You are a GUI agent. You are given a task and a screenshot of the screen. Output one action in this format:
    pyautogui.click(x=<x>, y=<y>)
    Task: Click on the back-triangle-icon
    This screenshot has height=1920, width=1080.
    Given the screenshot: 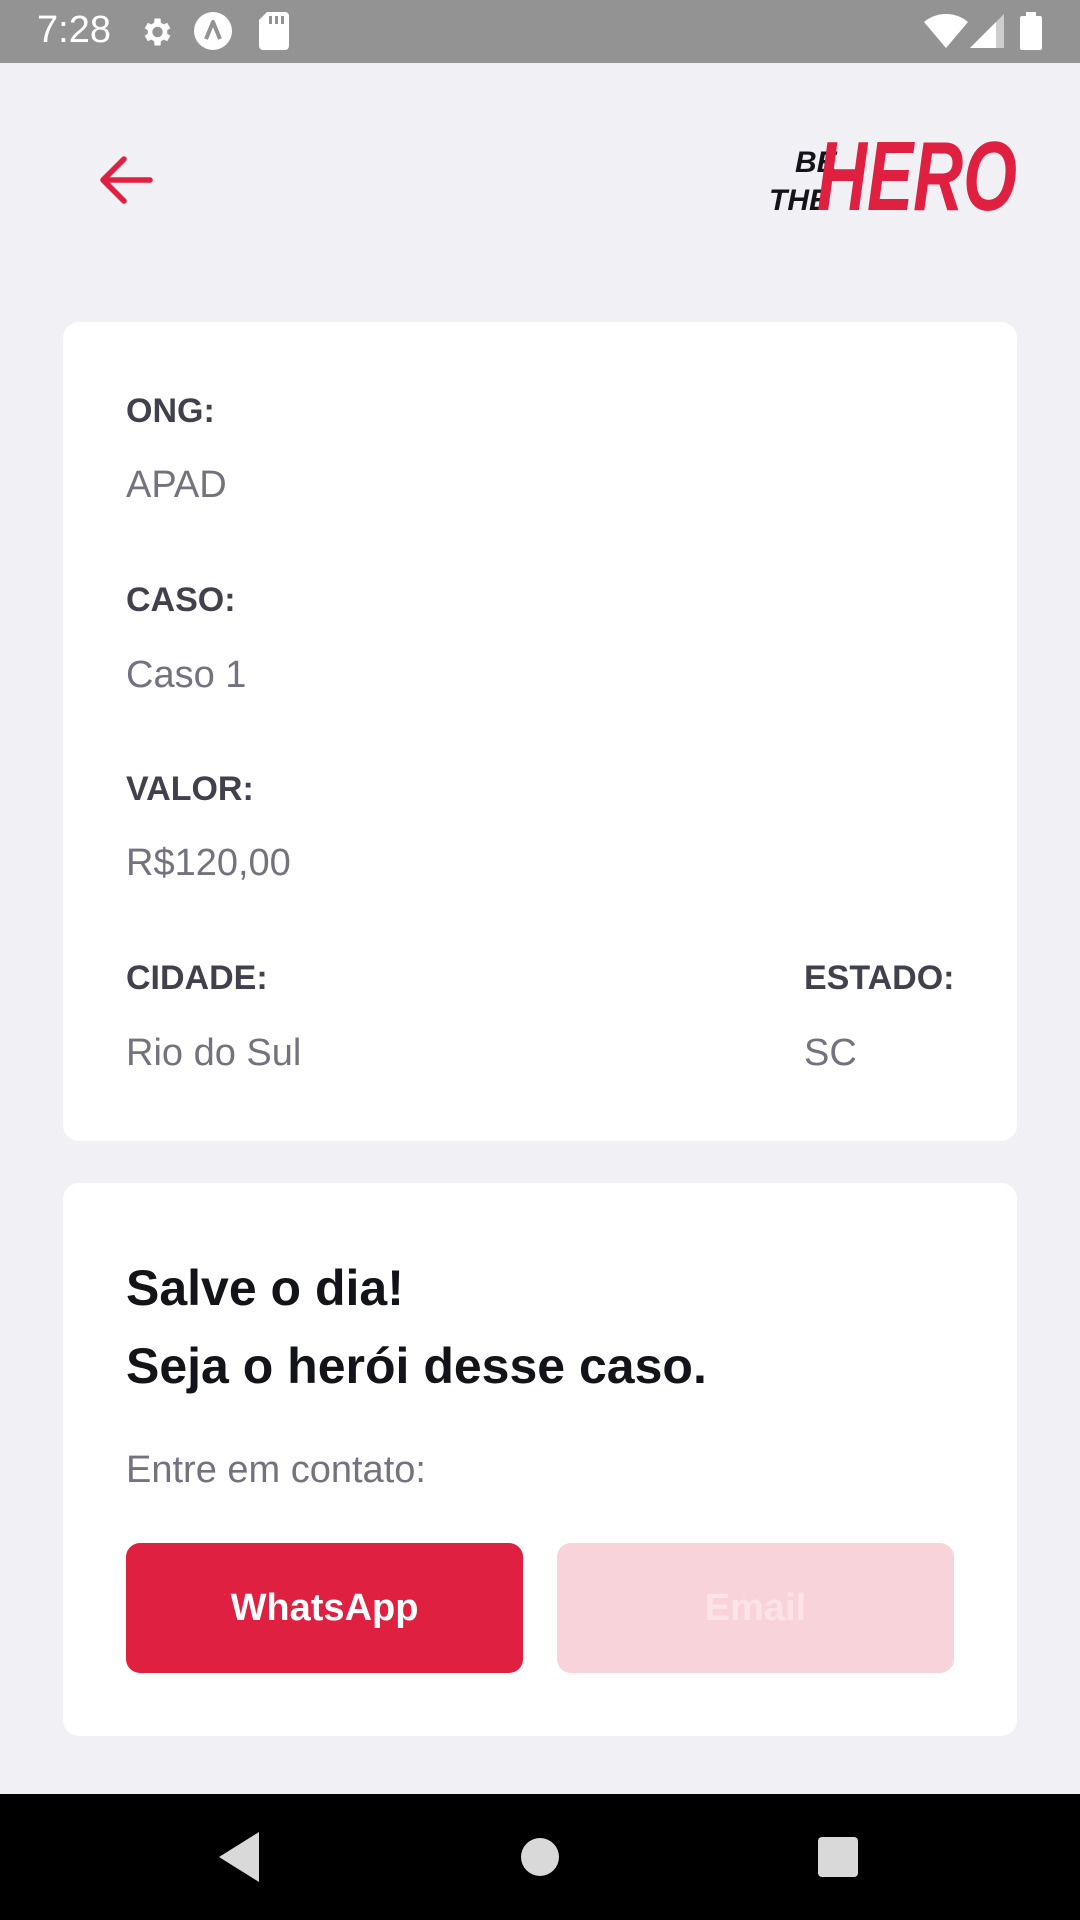 What is the action you would take?
    pyautogui.click(x=238, y=1857)
    